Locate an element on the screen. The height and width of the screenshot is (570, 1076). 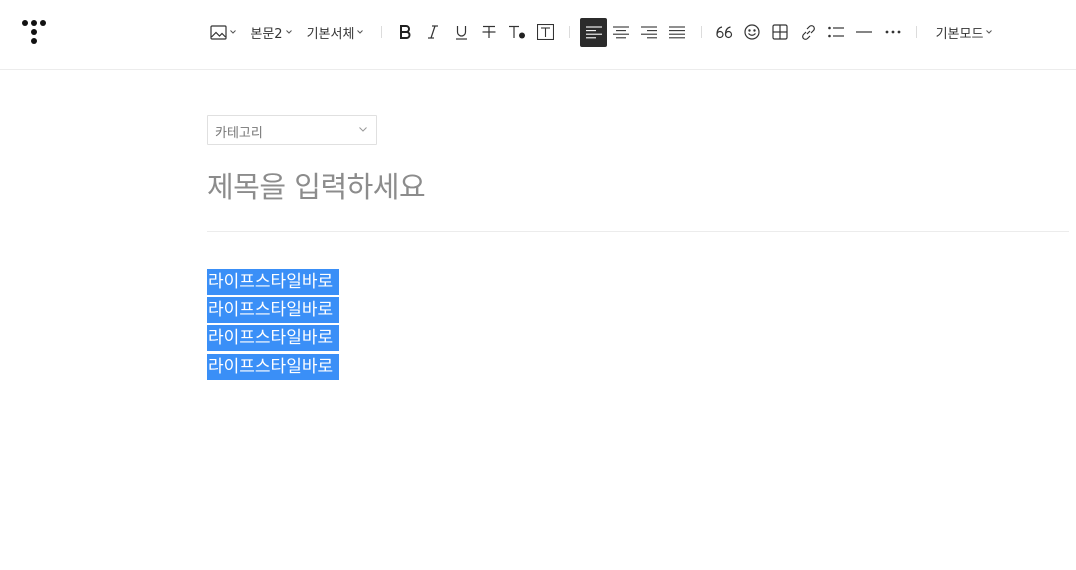
align-justify-icon is located at coordinates (677, 31).